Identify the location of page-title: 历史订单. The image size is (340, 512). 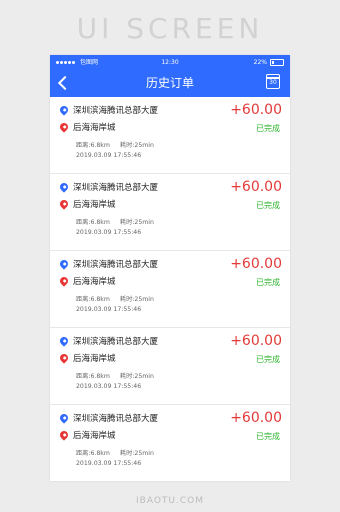
(169, 83).